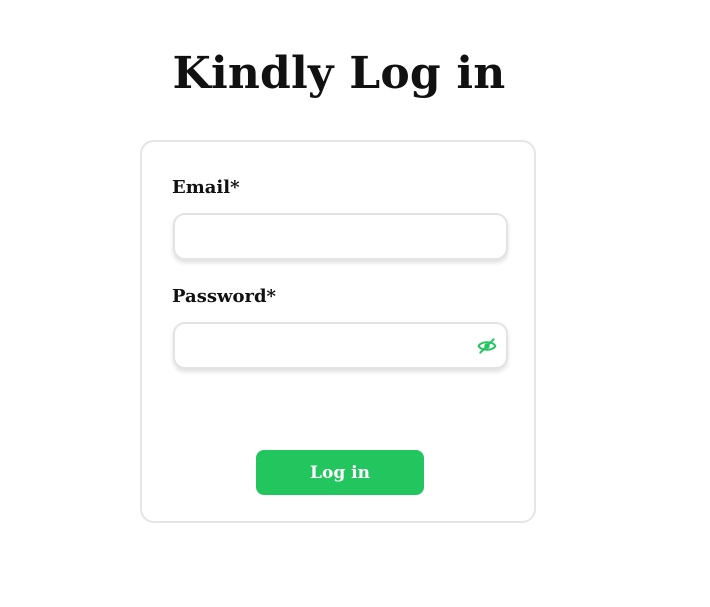 The width and height of the screenshot is (710, 607). I want to click on password-field-wrapper, so click(340, 345).